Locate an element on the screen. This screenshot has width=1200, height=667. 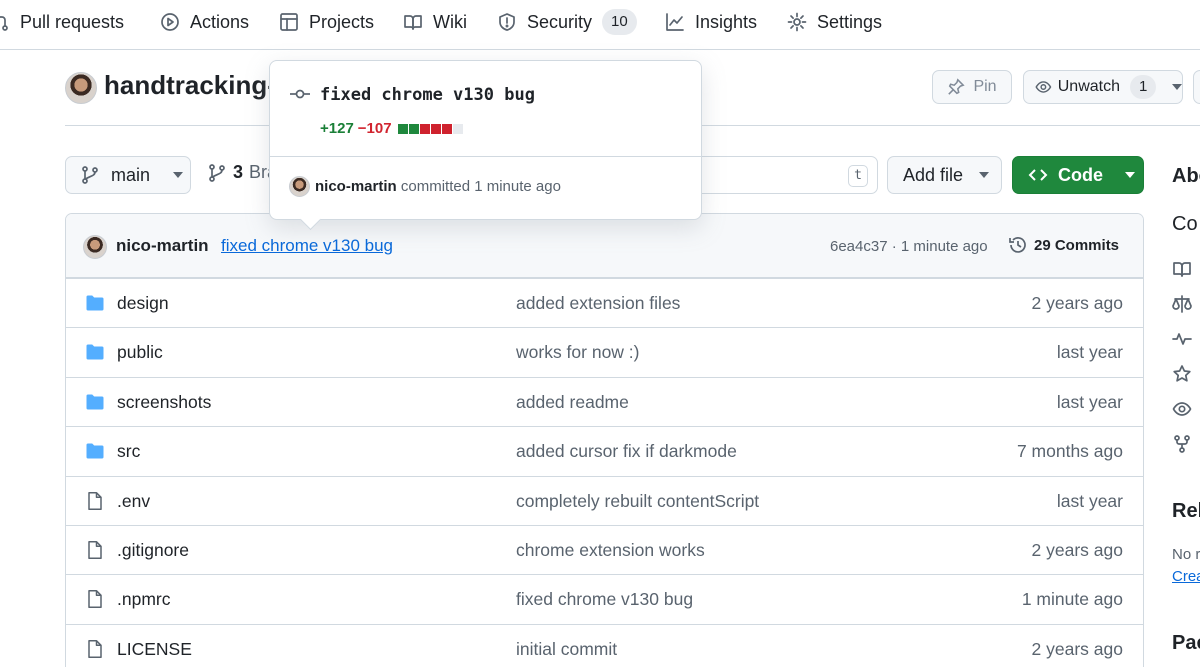
add-file-label: Add file is located at coordinates (933, 174).